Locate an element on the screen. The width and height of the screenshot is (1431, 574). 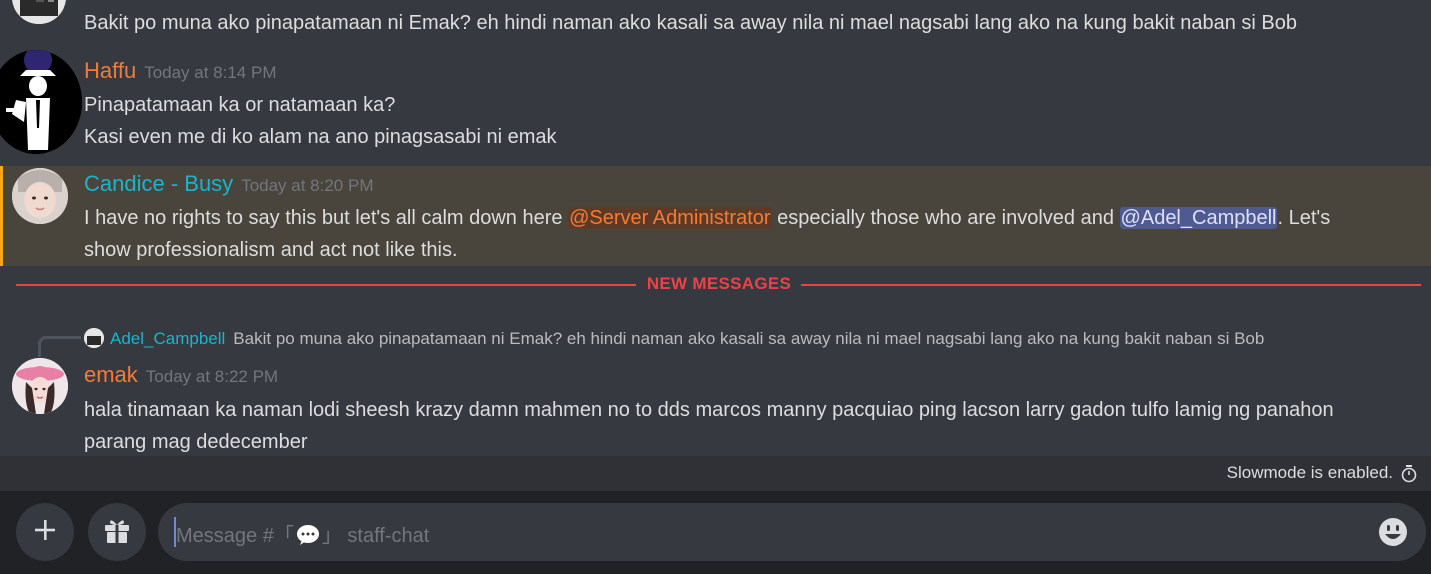
author-name: Haffu is located at coordinates (110, 70).